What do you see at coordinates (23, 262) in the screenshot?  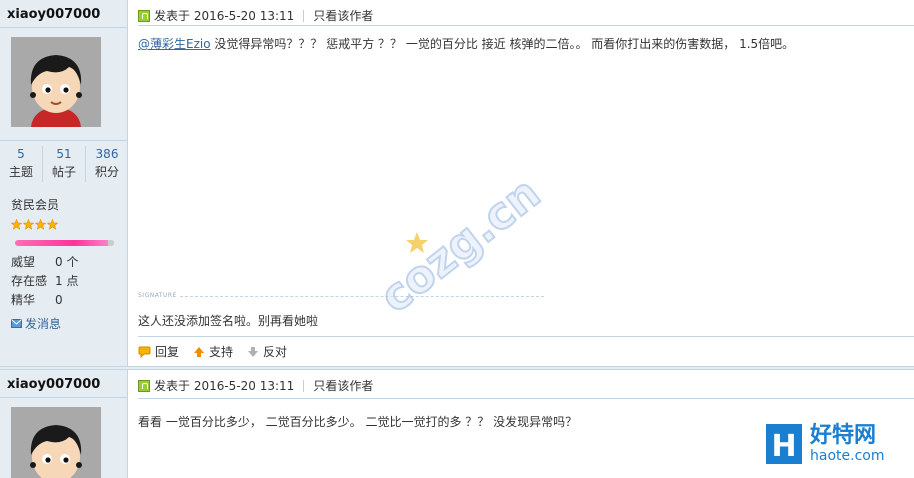 I see `field-key: 威望` at bounding box center [23, 262].